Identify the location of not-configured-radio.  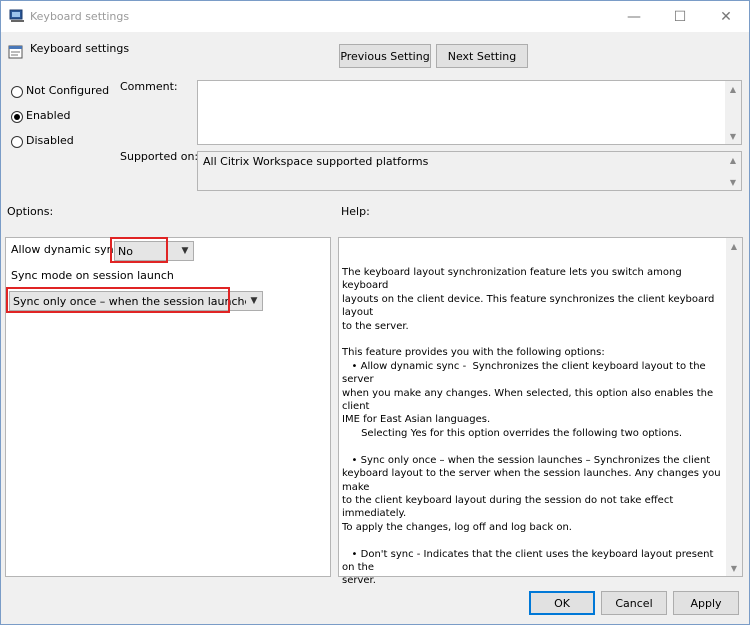
(17, 92).